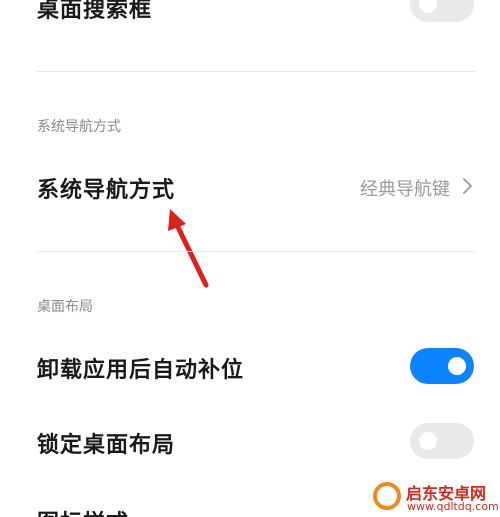 This screenshot has height=517, width=500. Describe the element at coordinates (95, 11) in the screenshot. I see `setting-title: 桌面搜索框` at that location.